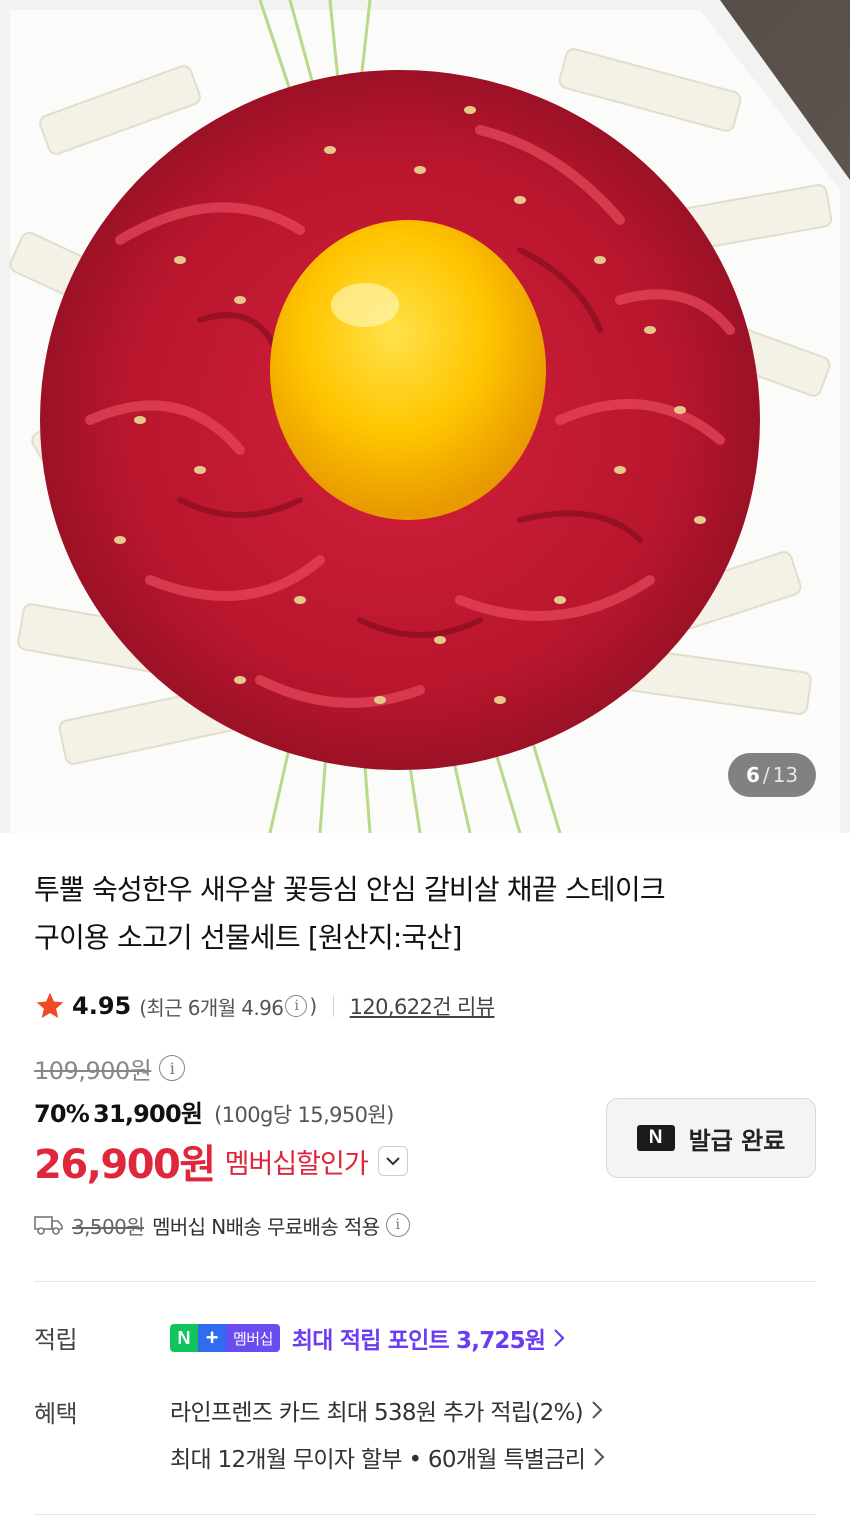  I want to click on sale-price: 31,900원, so click(148, 1114).